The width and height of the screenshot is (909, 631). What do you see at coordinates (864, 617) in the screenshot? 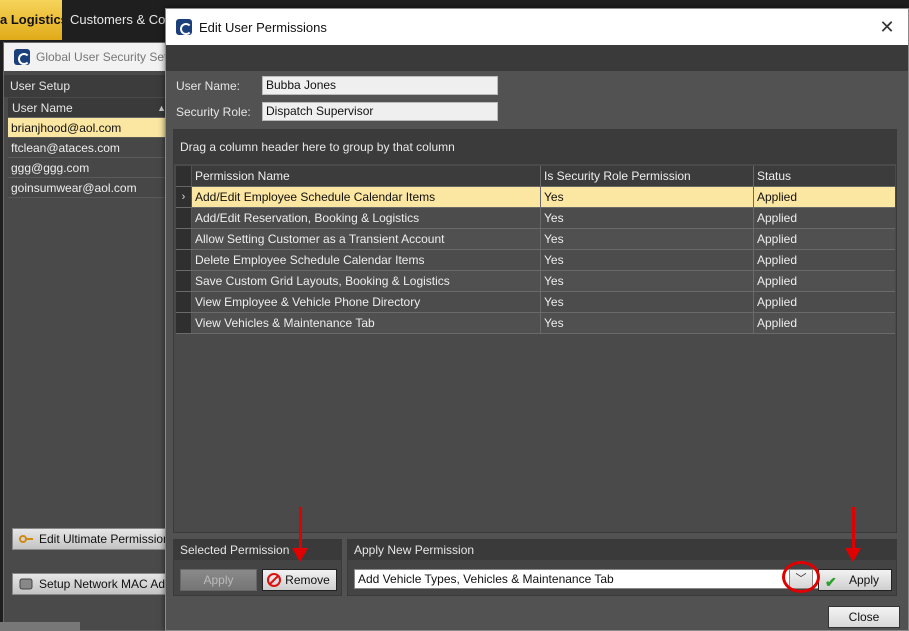
I see `close-button: Close` at bounding box center [864, 617].